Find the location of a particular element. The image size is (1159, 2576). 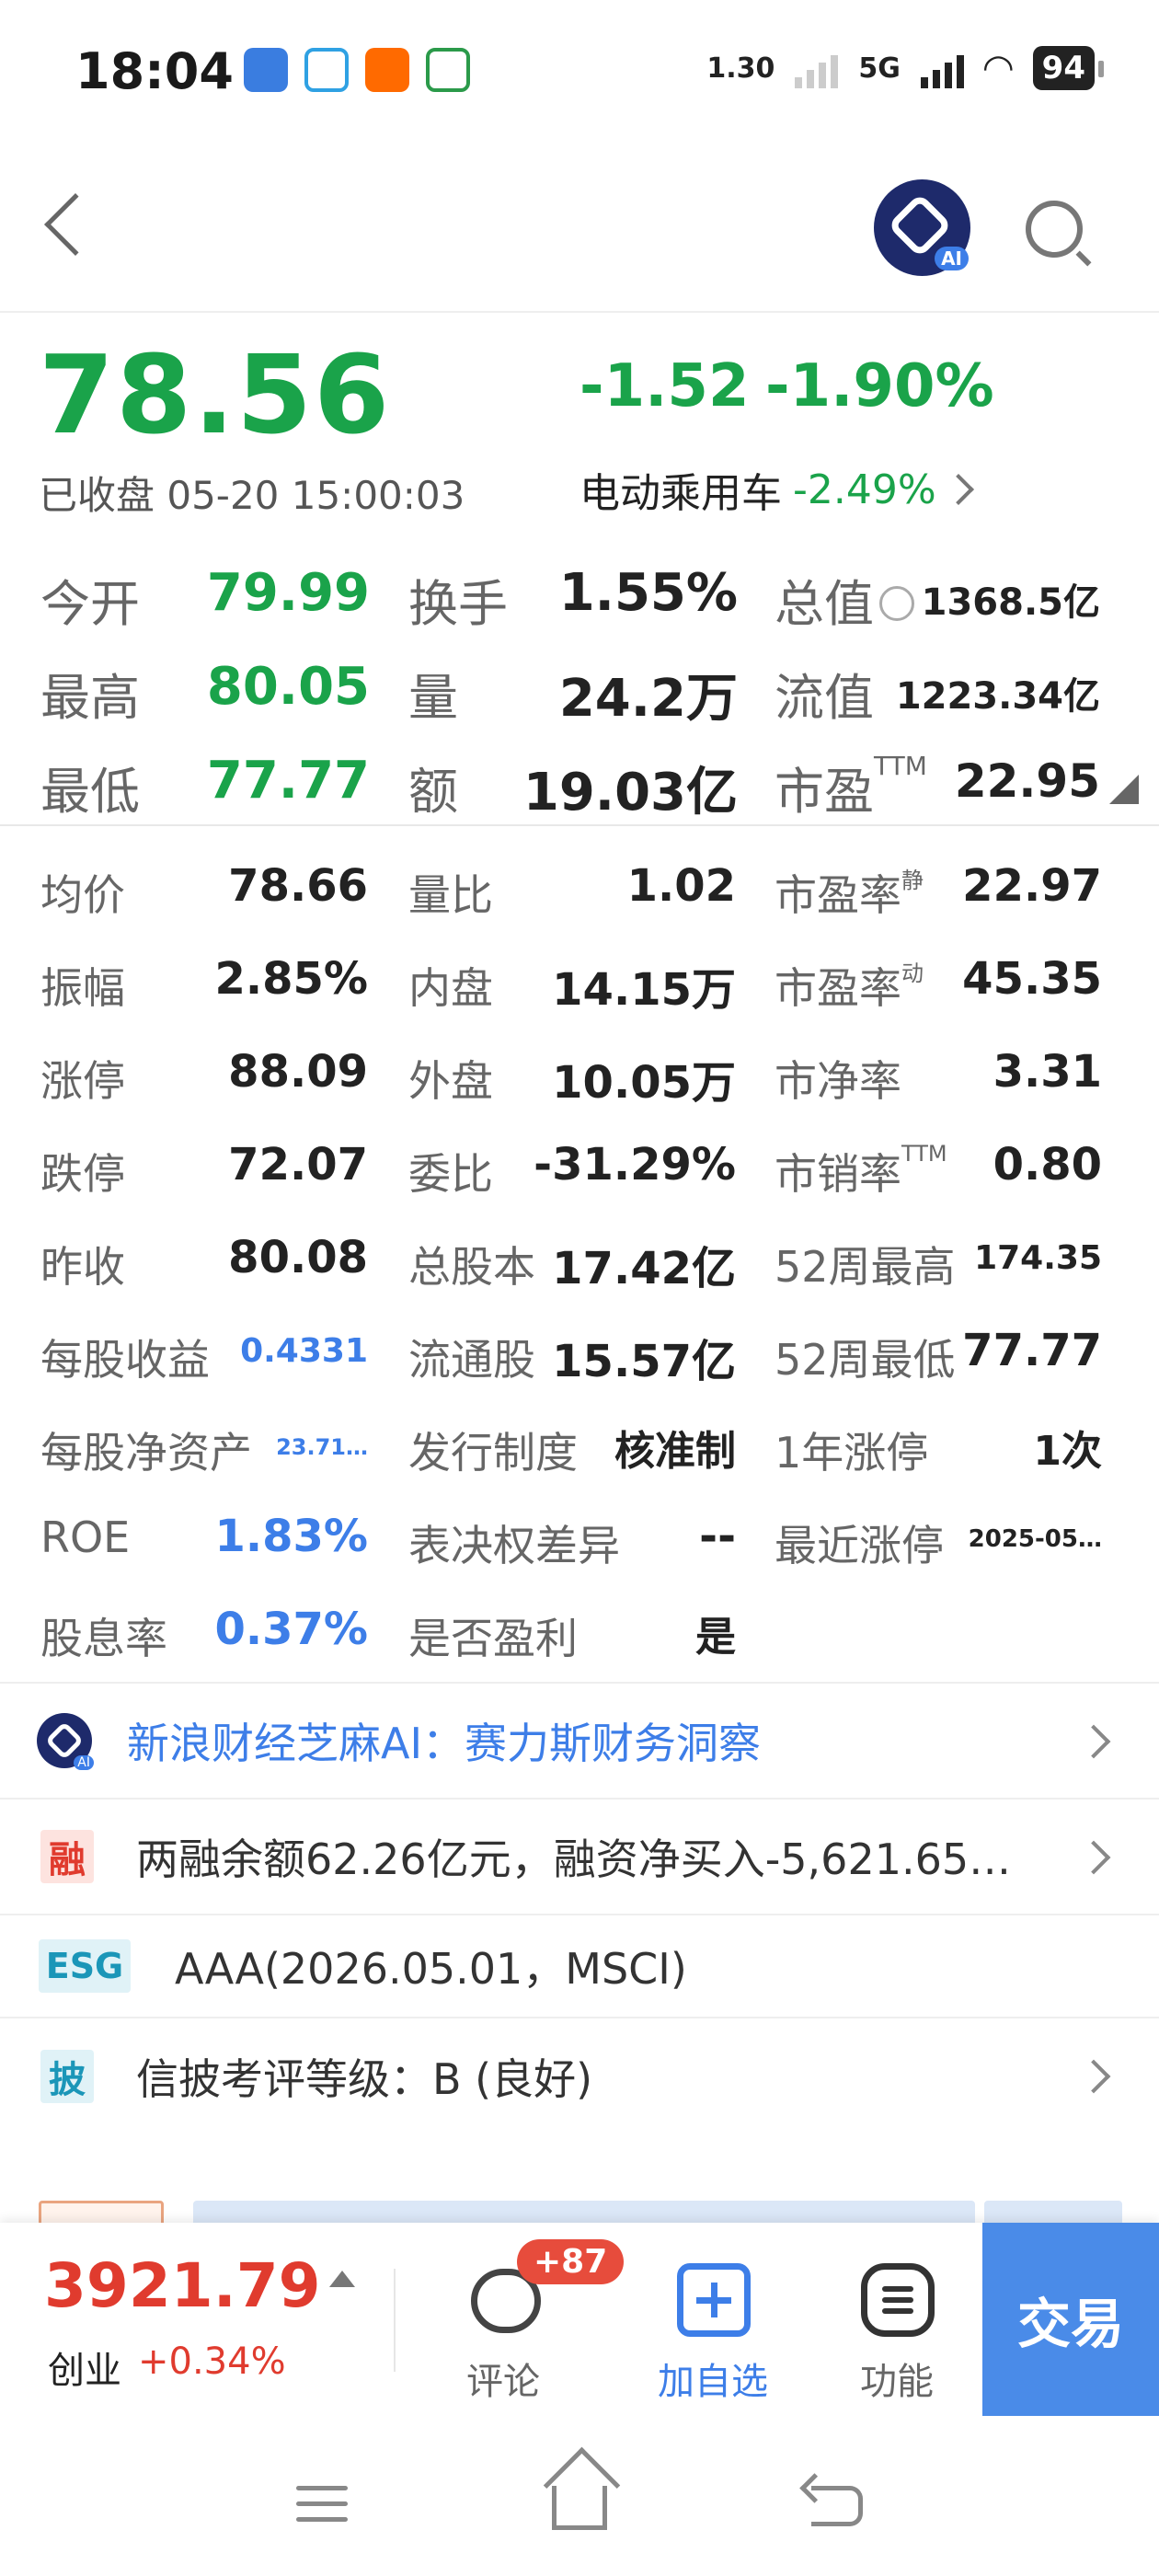

sector-link: 电动乘用车 -2.49% is located at coordinates (777, 490).